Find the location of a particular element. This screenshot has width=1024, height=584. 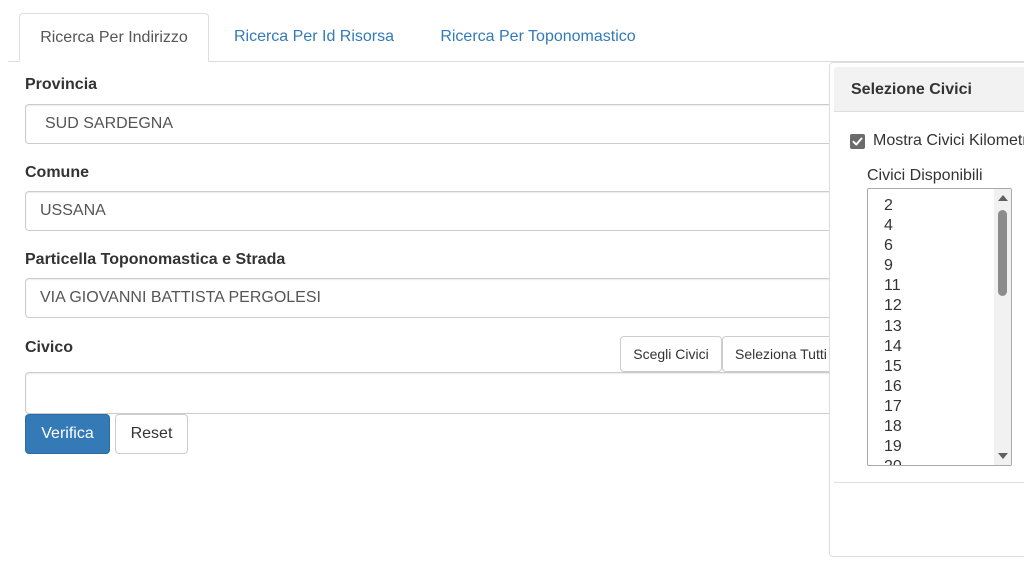

strada-label: Particella Toponomastica e Strada is located at coordinates (155, 259).